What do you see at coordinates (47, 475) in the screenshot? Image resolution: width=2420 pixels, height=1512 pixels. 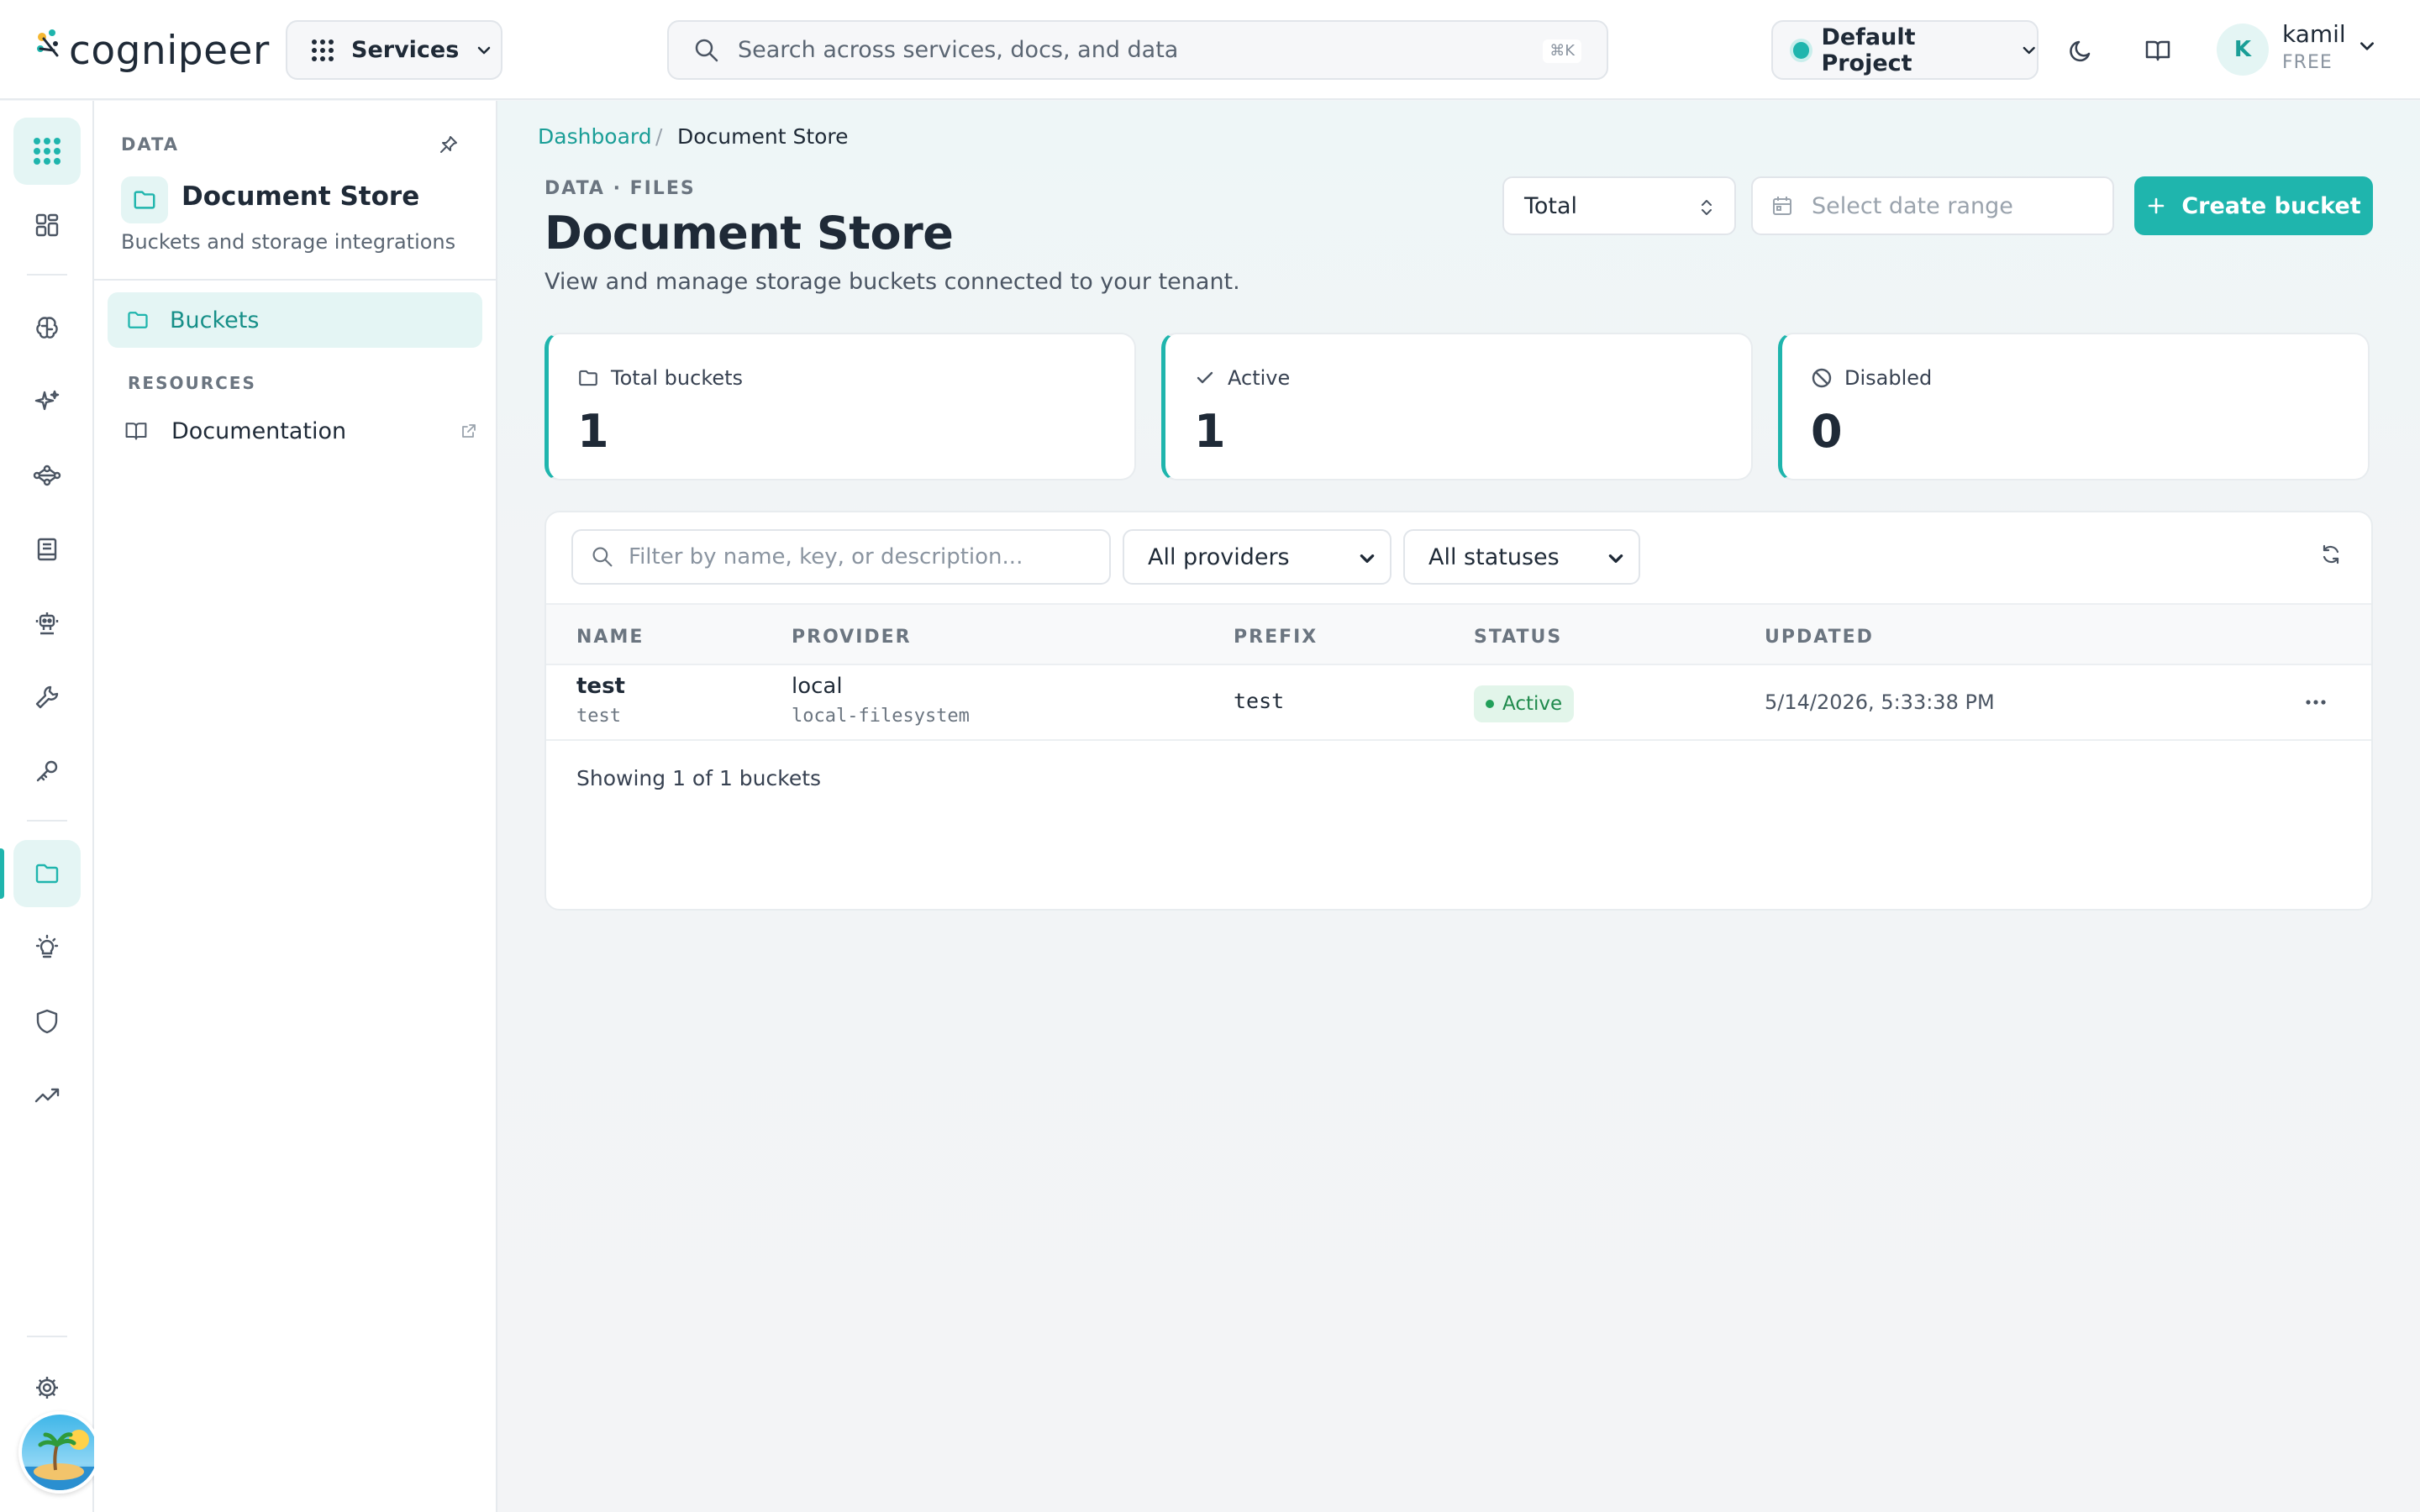 I see `rail-item-workflows` at bounding box center [47, 475].